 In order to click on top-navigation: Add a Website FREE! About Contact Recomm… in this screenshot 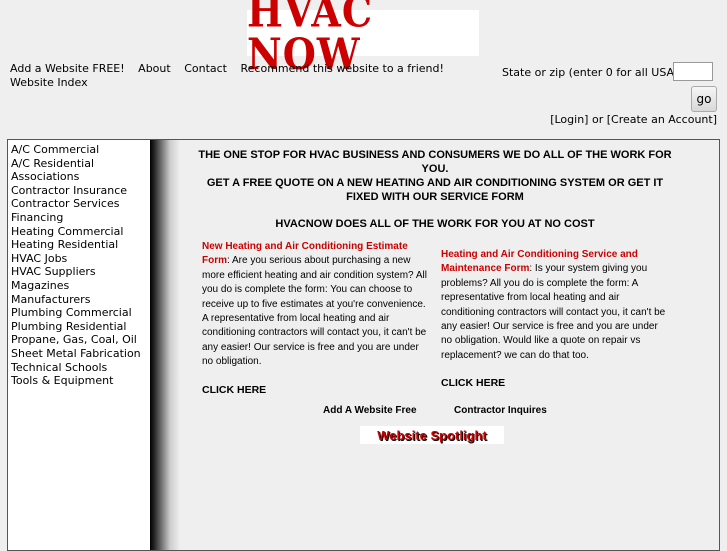, I will do `click(245, 76)`.